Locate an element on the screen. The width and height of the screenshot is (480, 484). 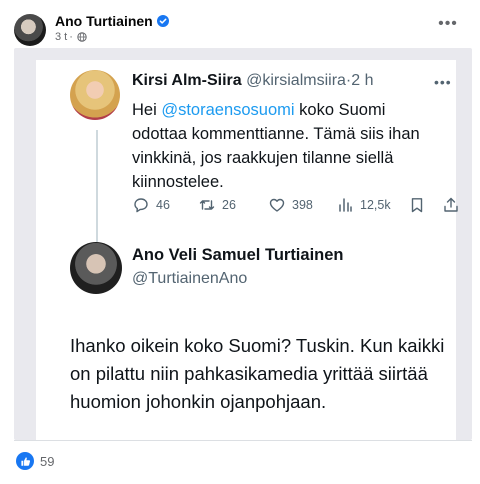
tweet2-name: Ano Veli Samuel Turtiainen is located at coordinates (238, 255).